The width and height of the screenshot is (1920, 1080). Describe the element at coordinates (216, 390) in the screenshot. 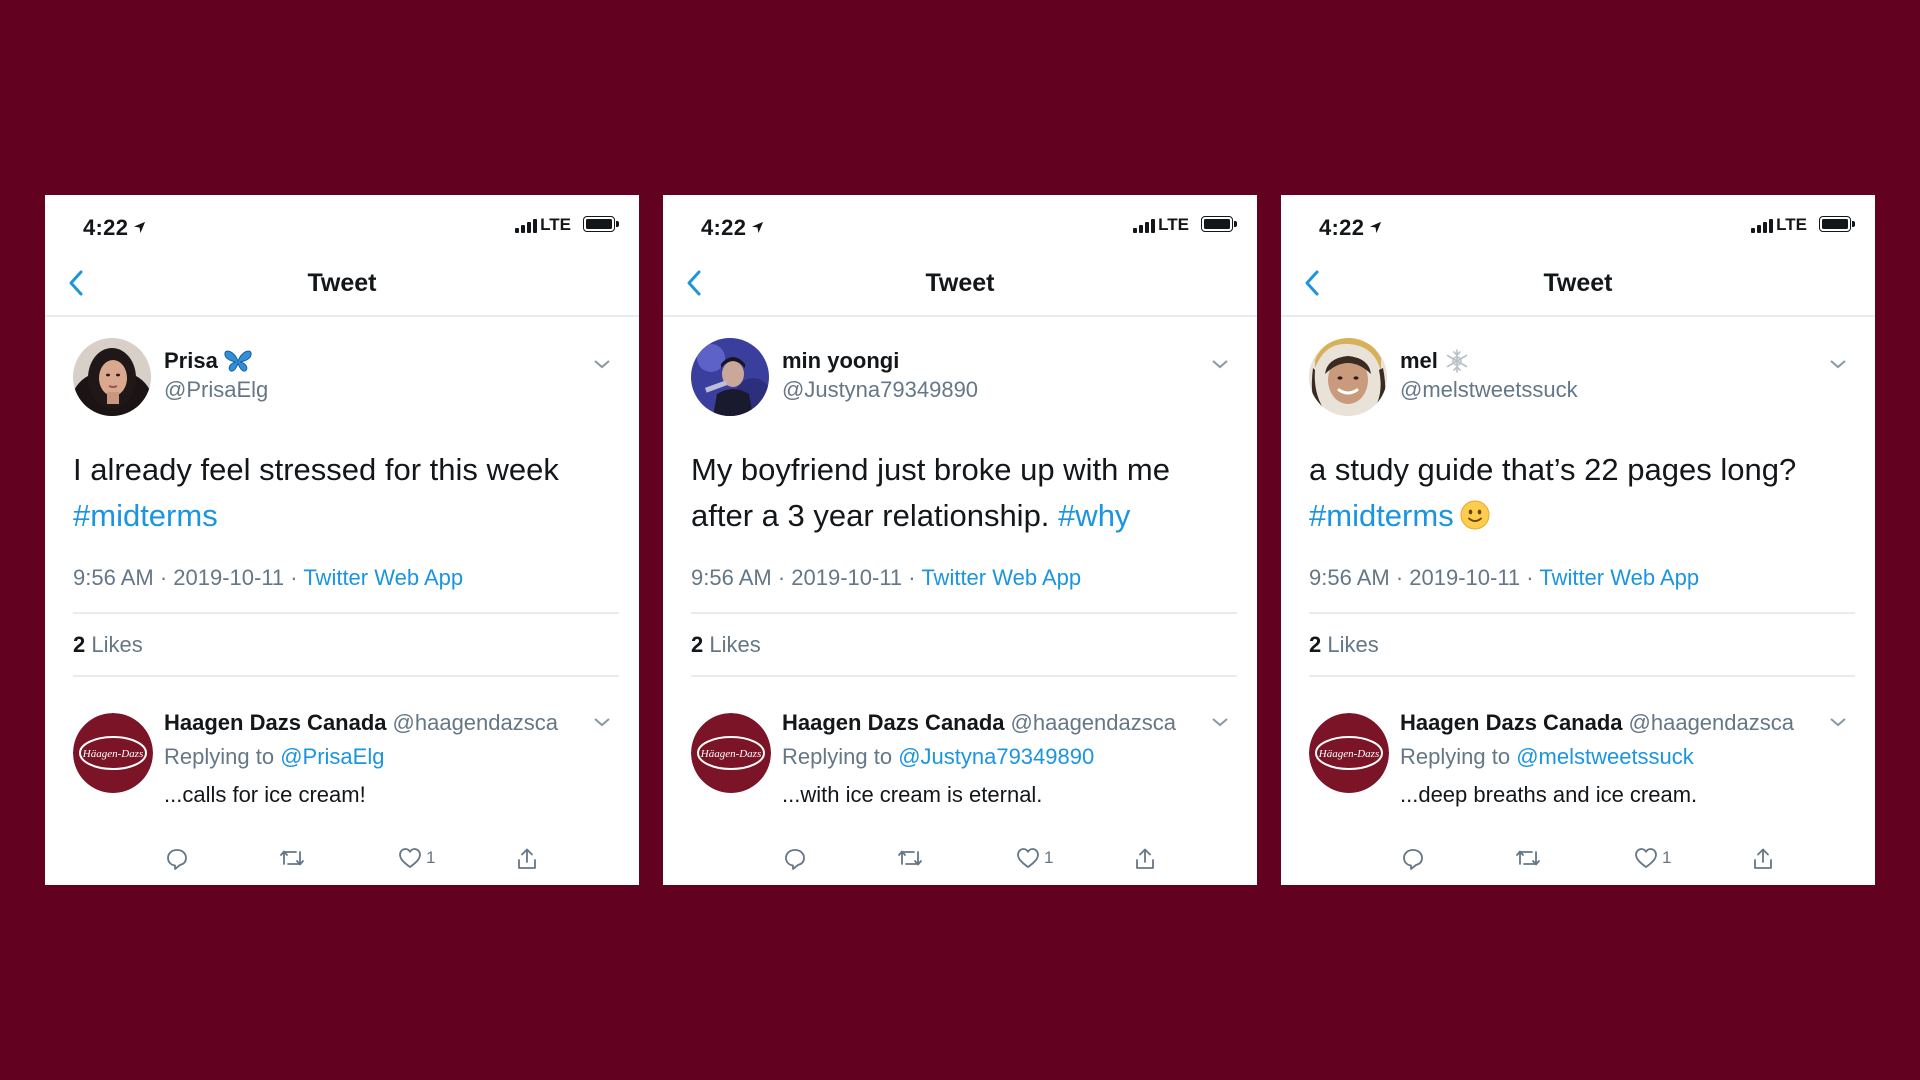

I see `author-handle: @PrisaElg` at that location.